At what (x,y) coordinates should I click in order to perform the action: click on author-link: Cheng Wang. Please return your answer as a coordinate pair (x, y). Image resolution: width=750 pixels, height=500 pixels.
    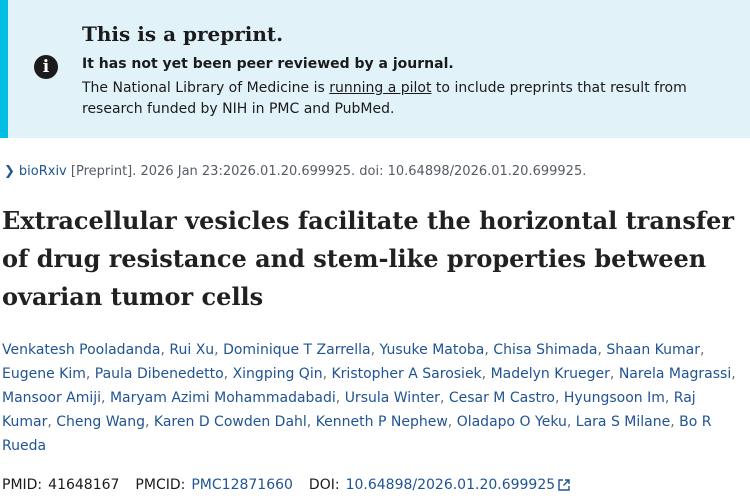
    Looking at the image, I should click on (100, 422).